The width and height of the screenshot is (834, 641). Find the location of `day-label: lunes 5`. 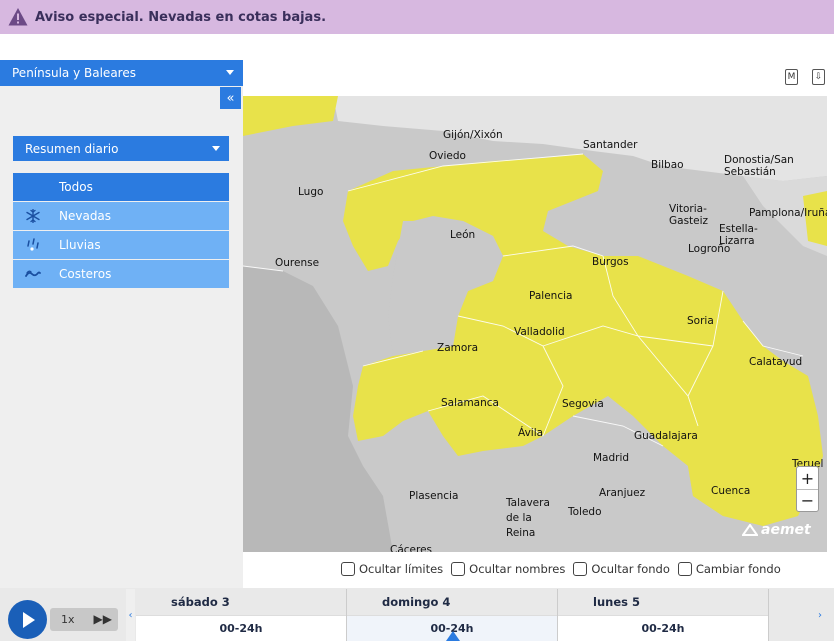

day-label: lunes 5 is located at coordinates (663, 602).